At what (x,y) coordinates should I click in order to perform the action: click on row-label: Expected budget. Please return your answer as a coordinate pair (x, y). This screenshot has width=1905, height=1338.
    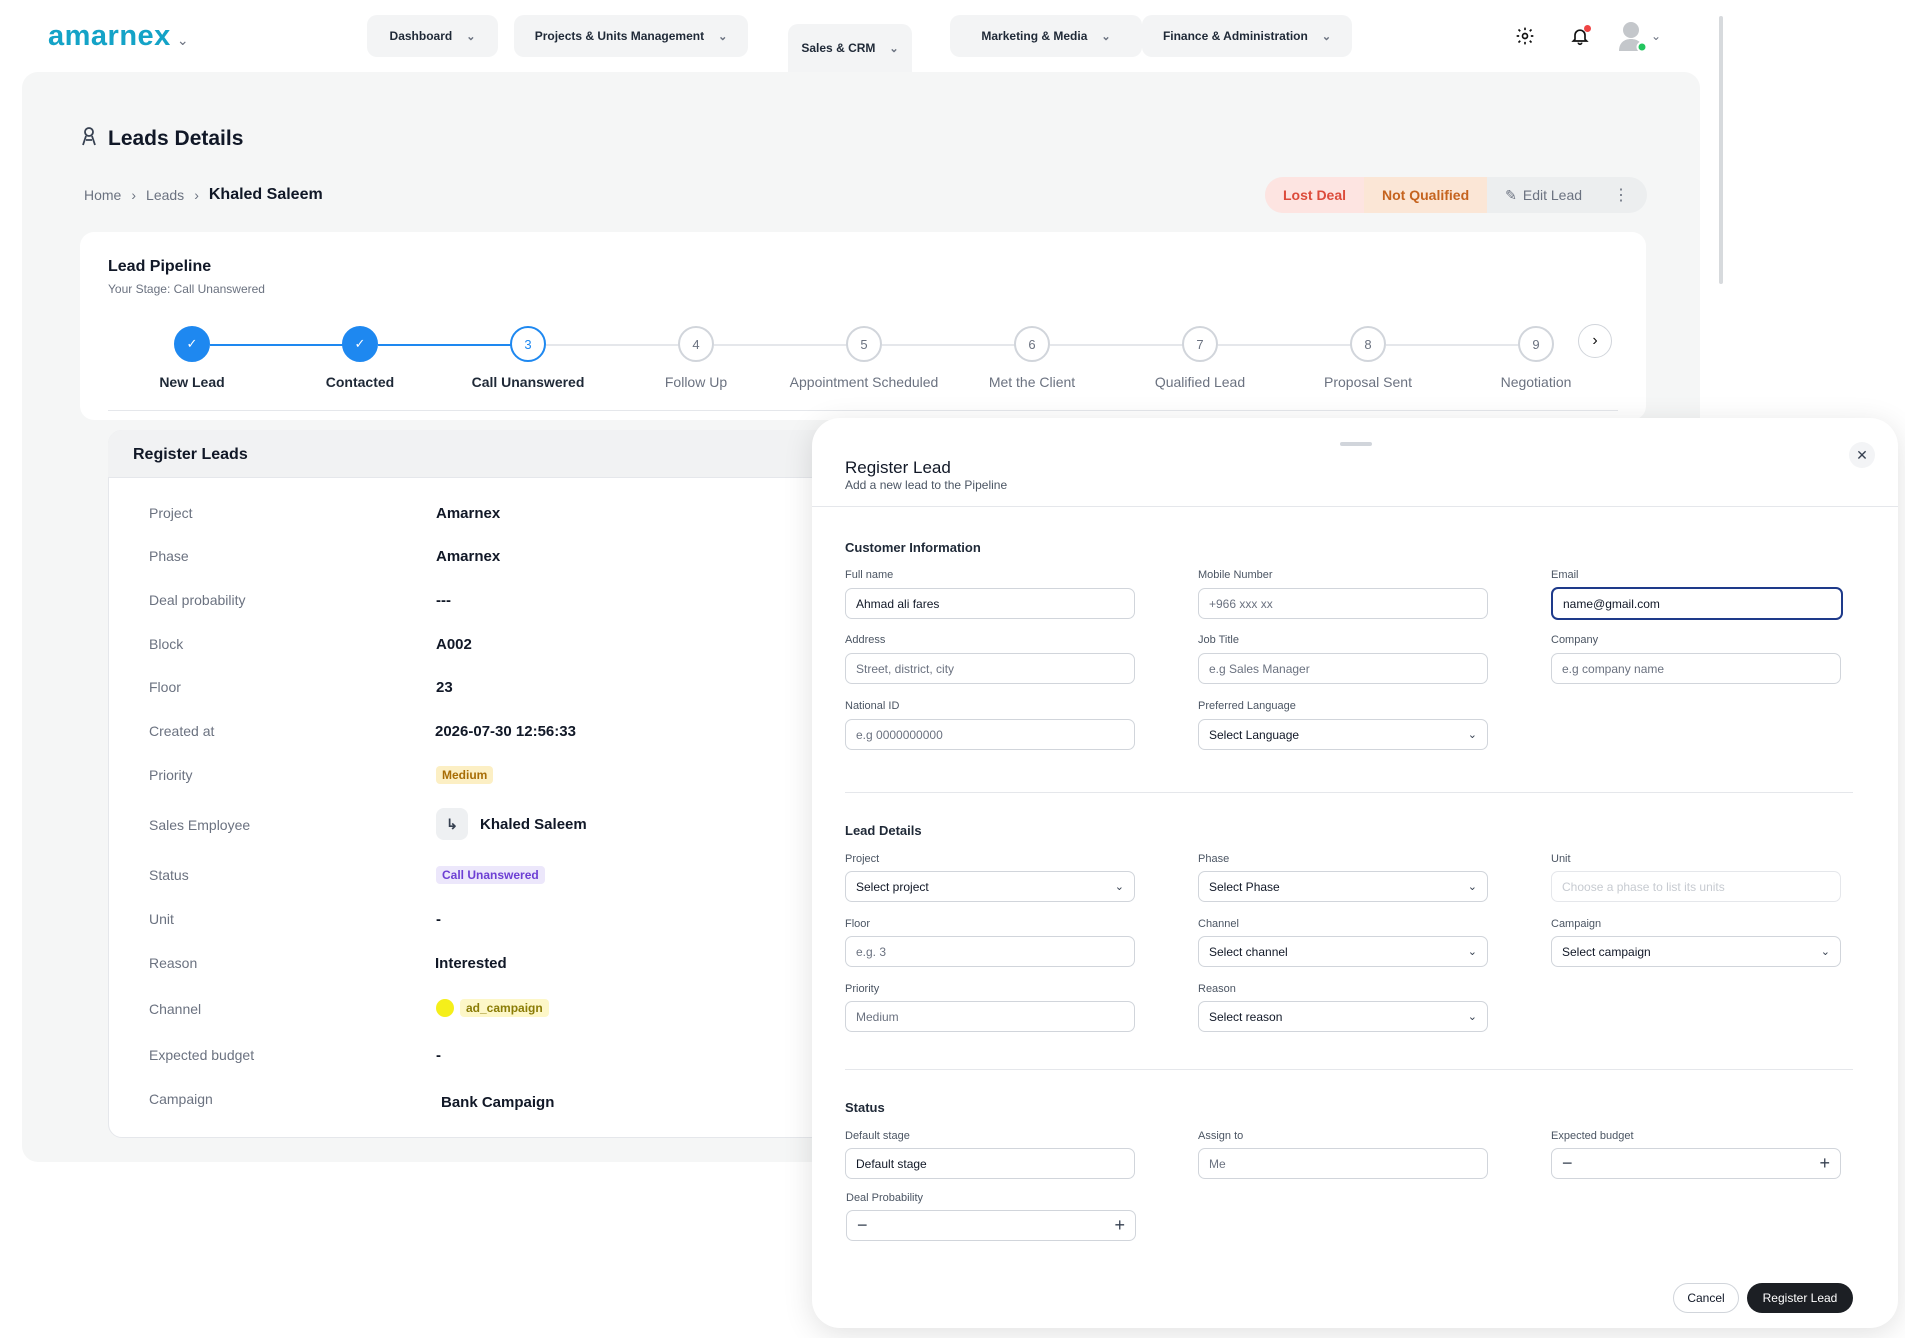
    Looking at the image, I should click on (202, 1055).